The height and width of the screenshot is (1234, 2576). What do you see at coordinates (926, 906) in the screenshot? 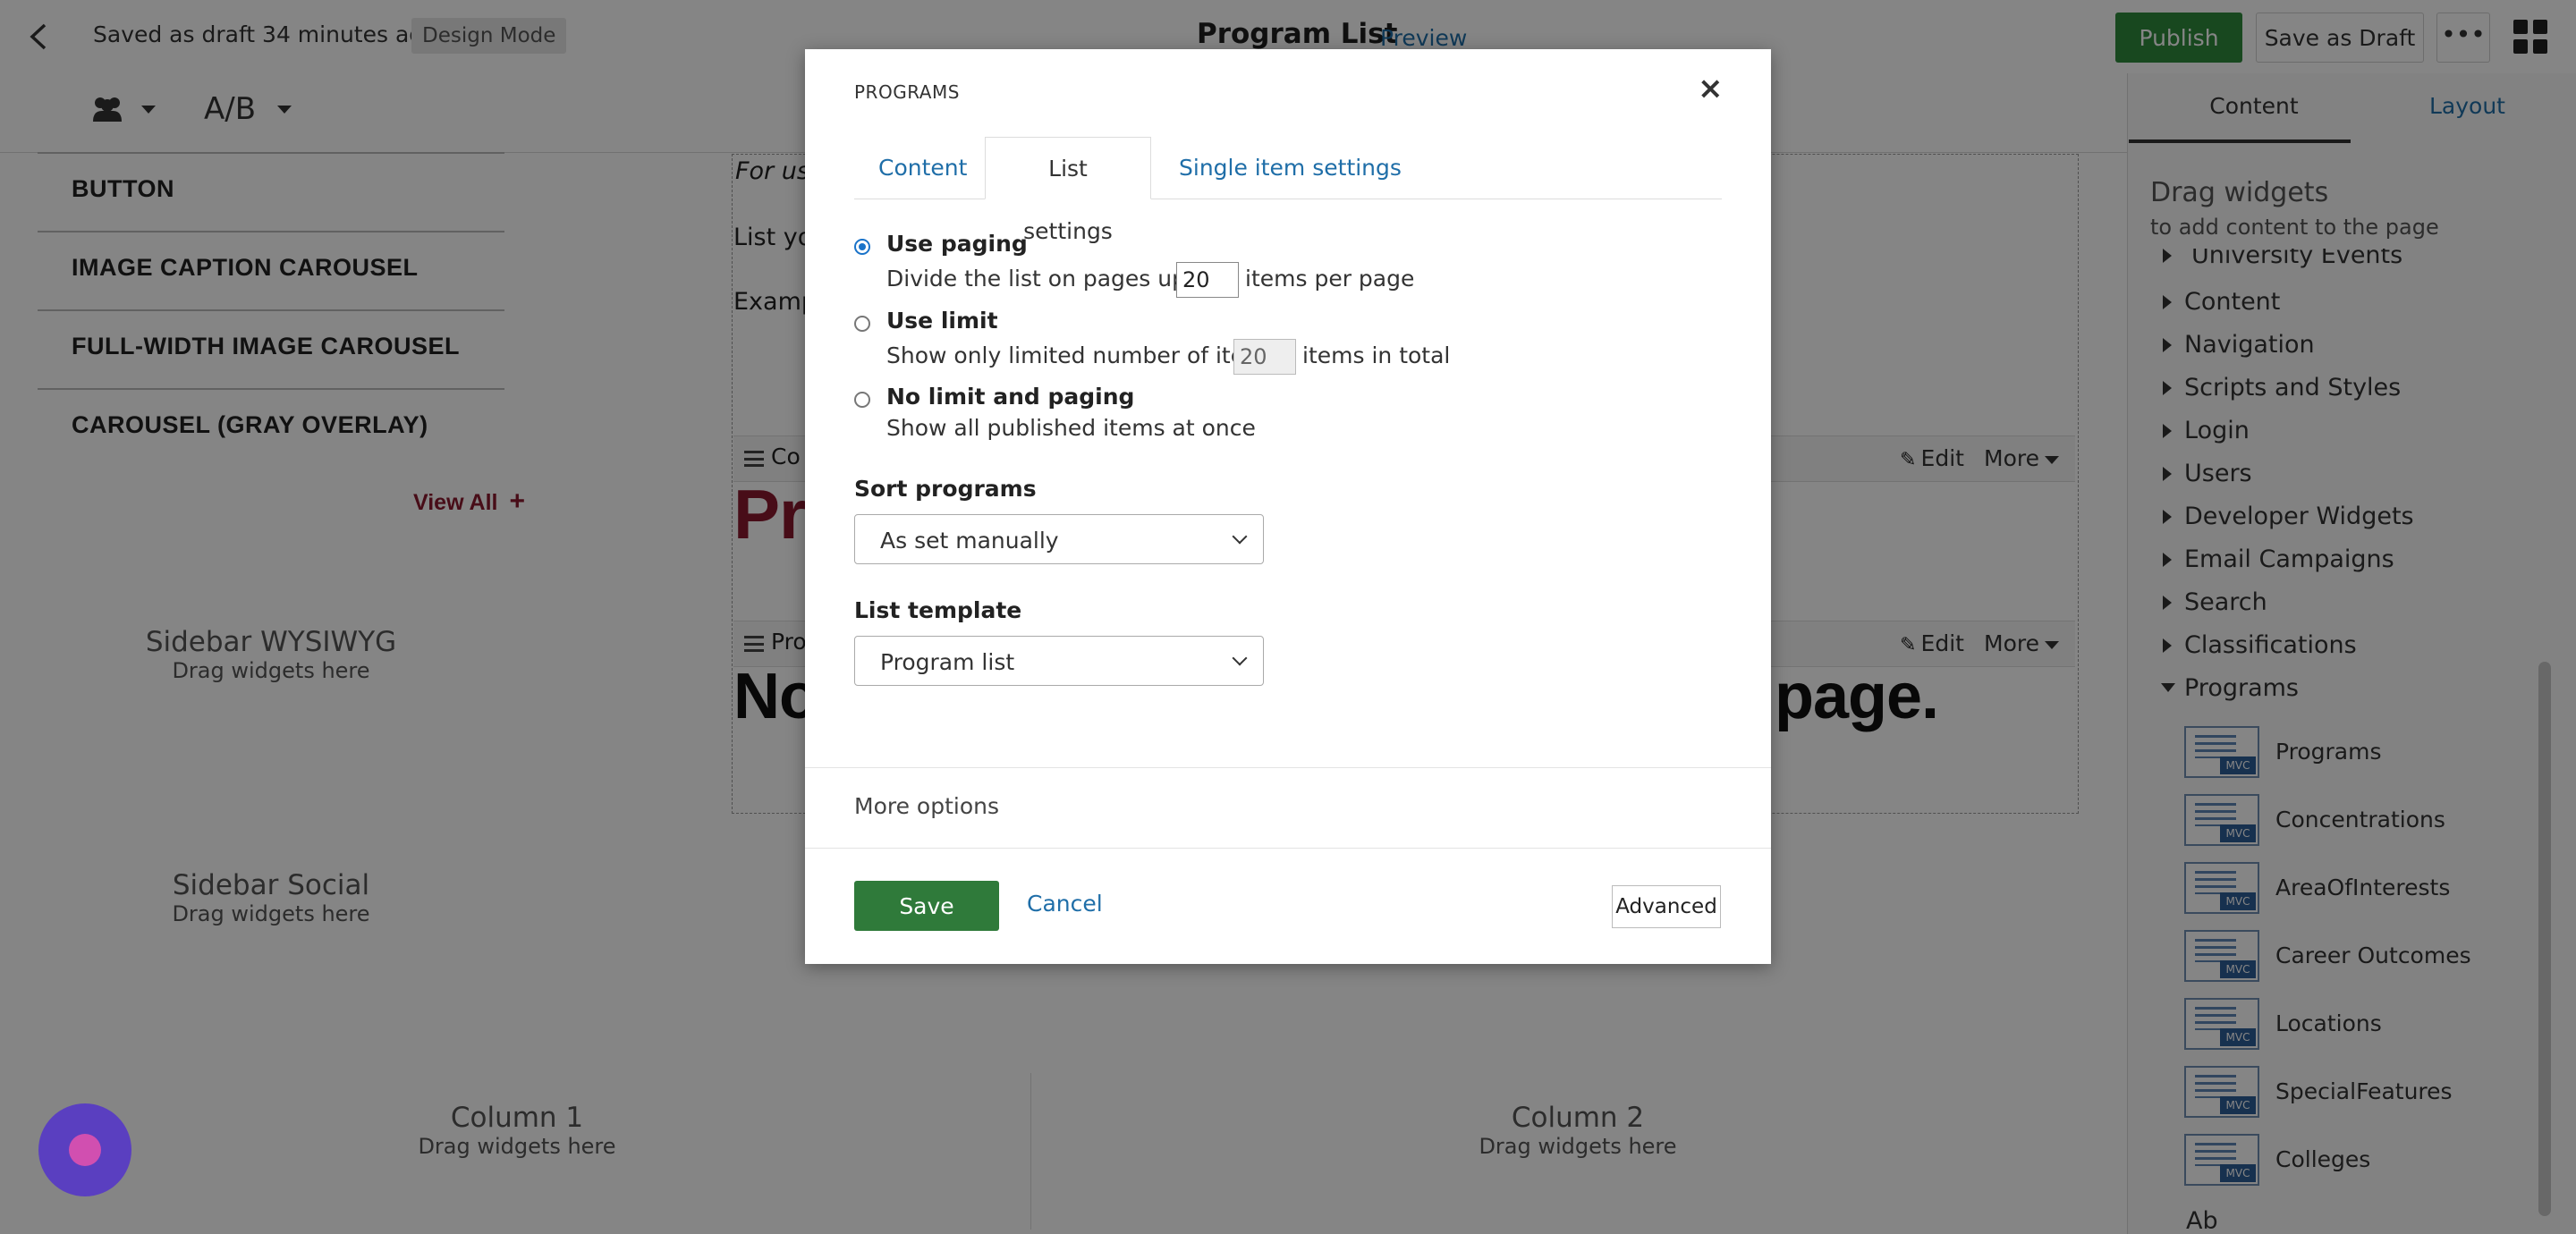
I see `save-button: Save` at bounding box center [926, 906].